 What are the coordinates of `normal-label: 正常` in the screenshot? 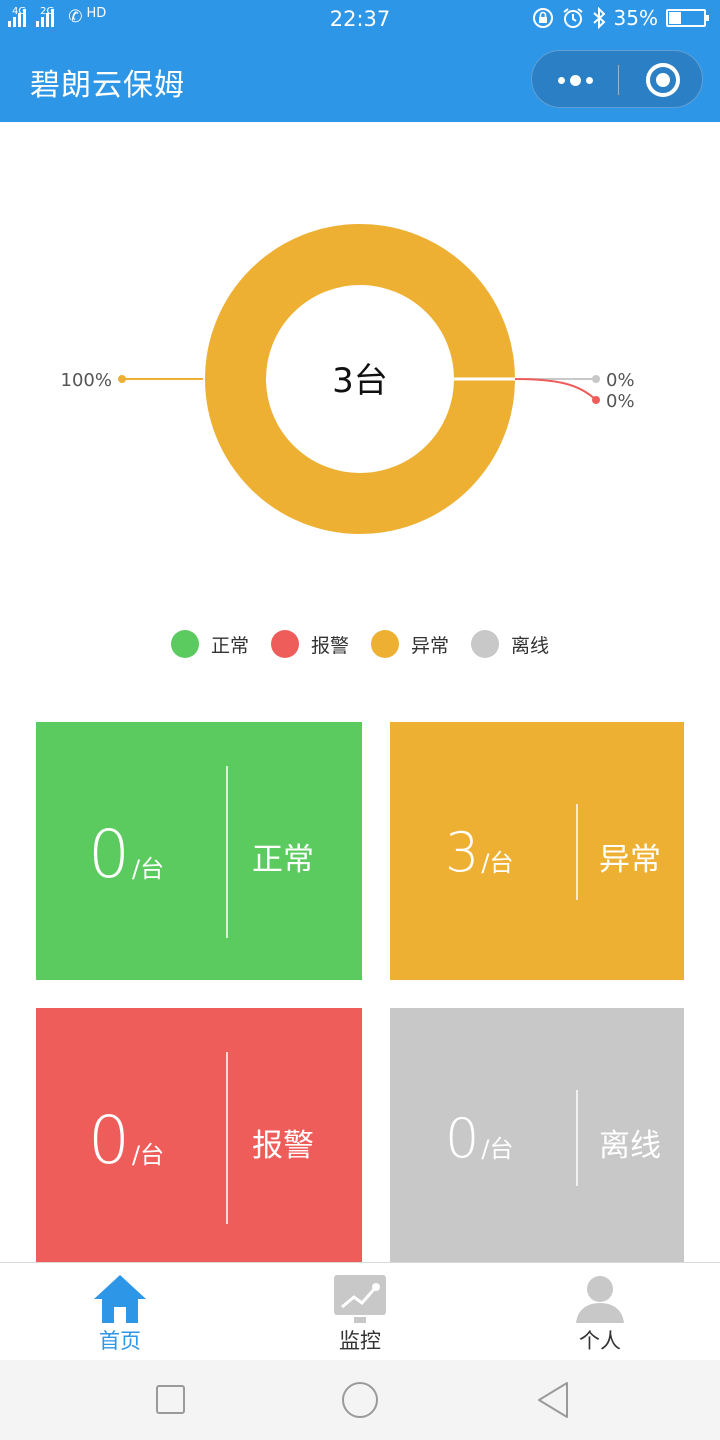 It's located at (283, 860).